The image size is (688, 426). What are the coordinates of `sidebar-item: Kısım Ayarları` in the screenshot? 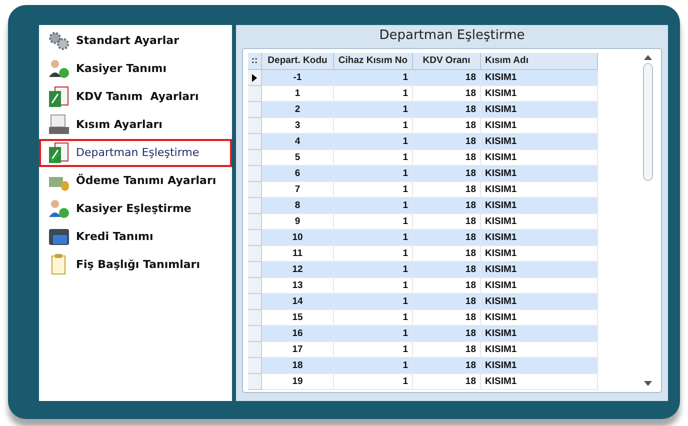 It's located at (135, 125).